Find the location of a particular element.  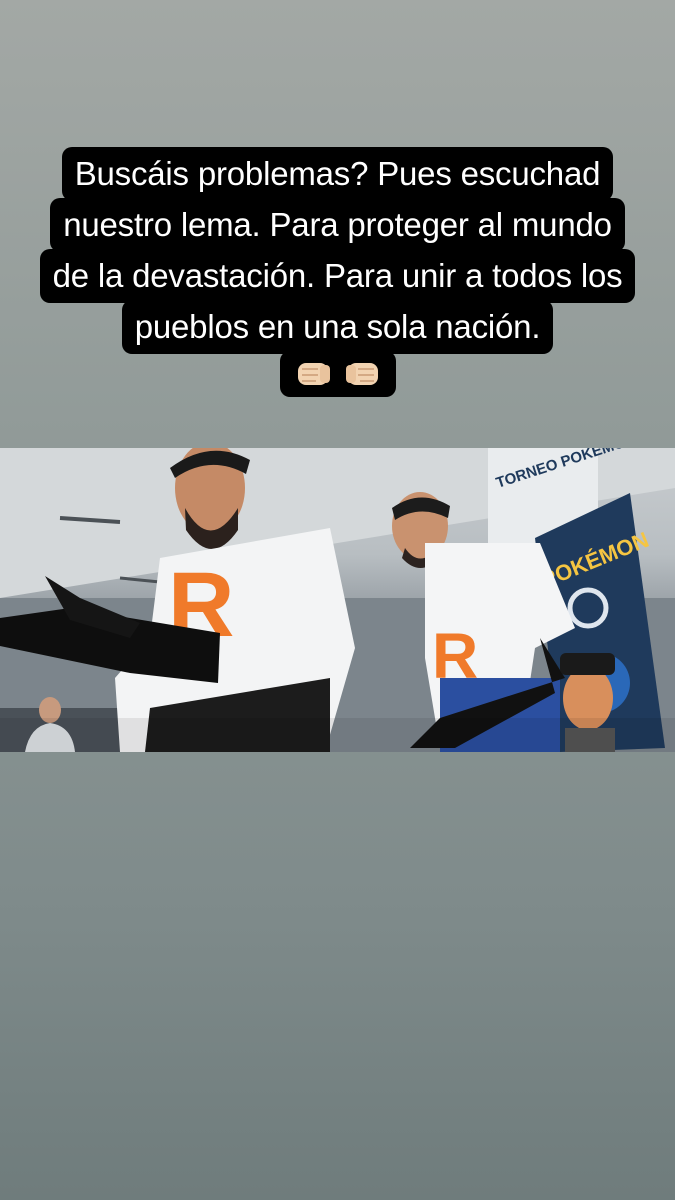

caption-emoji is located at coordinates (337, 374).